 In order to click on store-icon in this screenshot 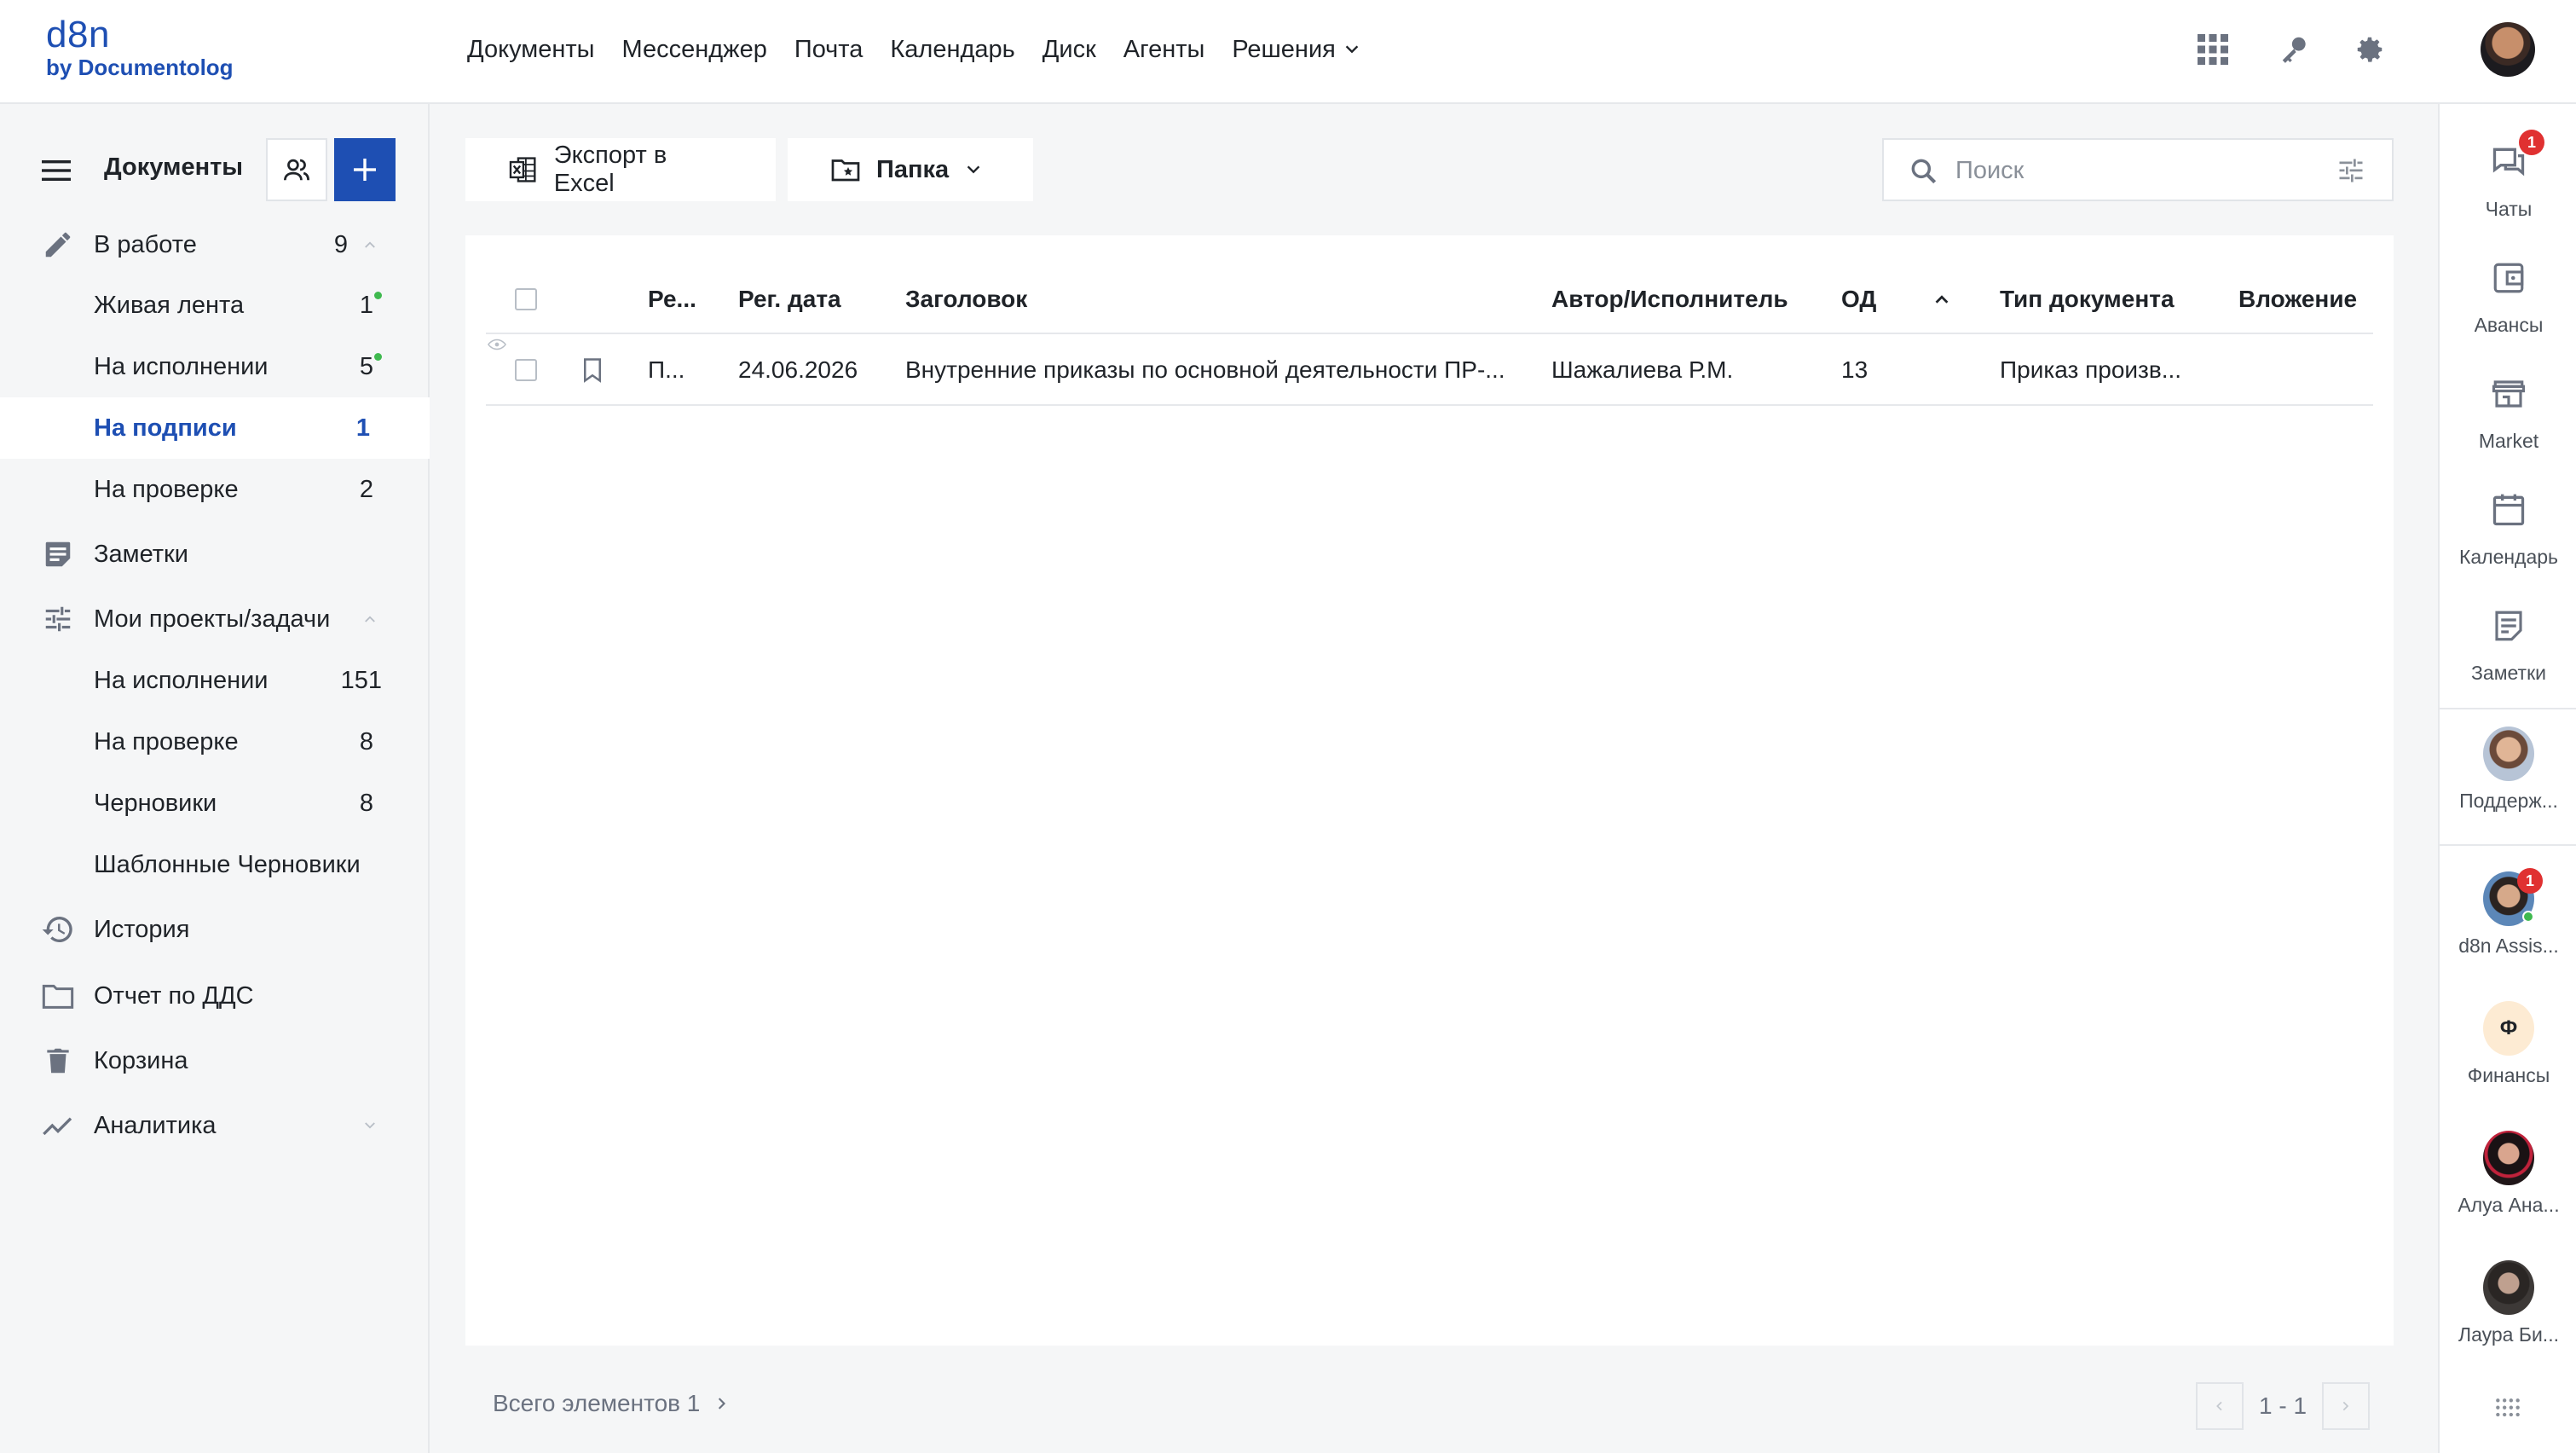, I will do `click(2508, 394)`.